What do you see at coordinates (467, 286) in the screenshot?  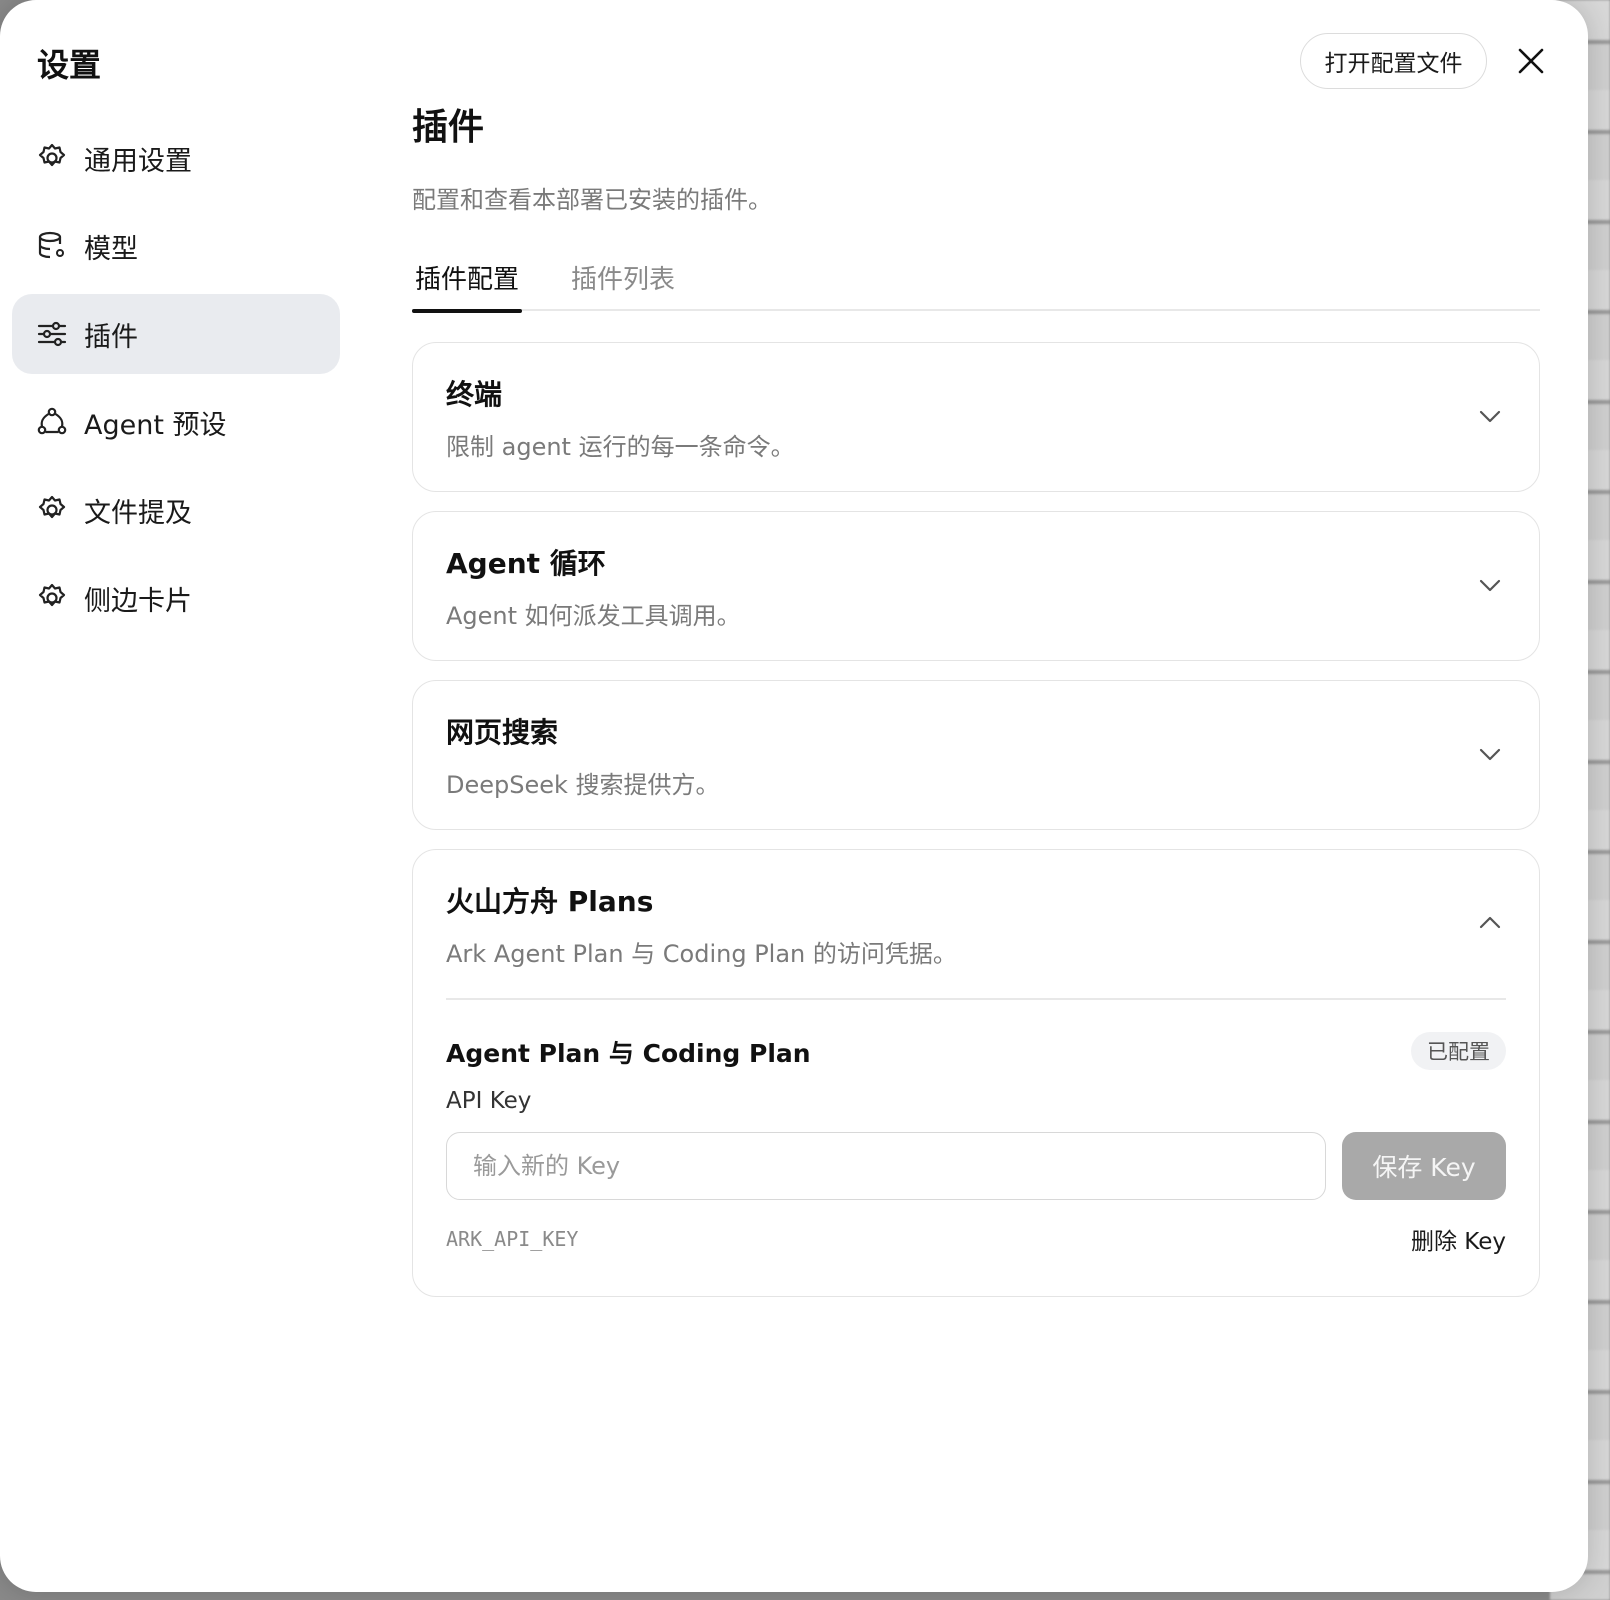 I see `tab-plugin-config: 插件配置` at bounding box center [467, 286].